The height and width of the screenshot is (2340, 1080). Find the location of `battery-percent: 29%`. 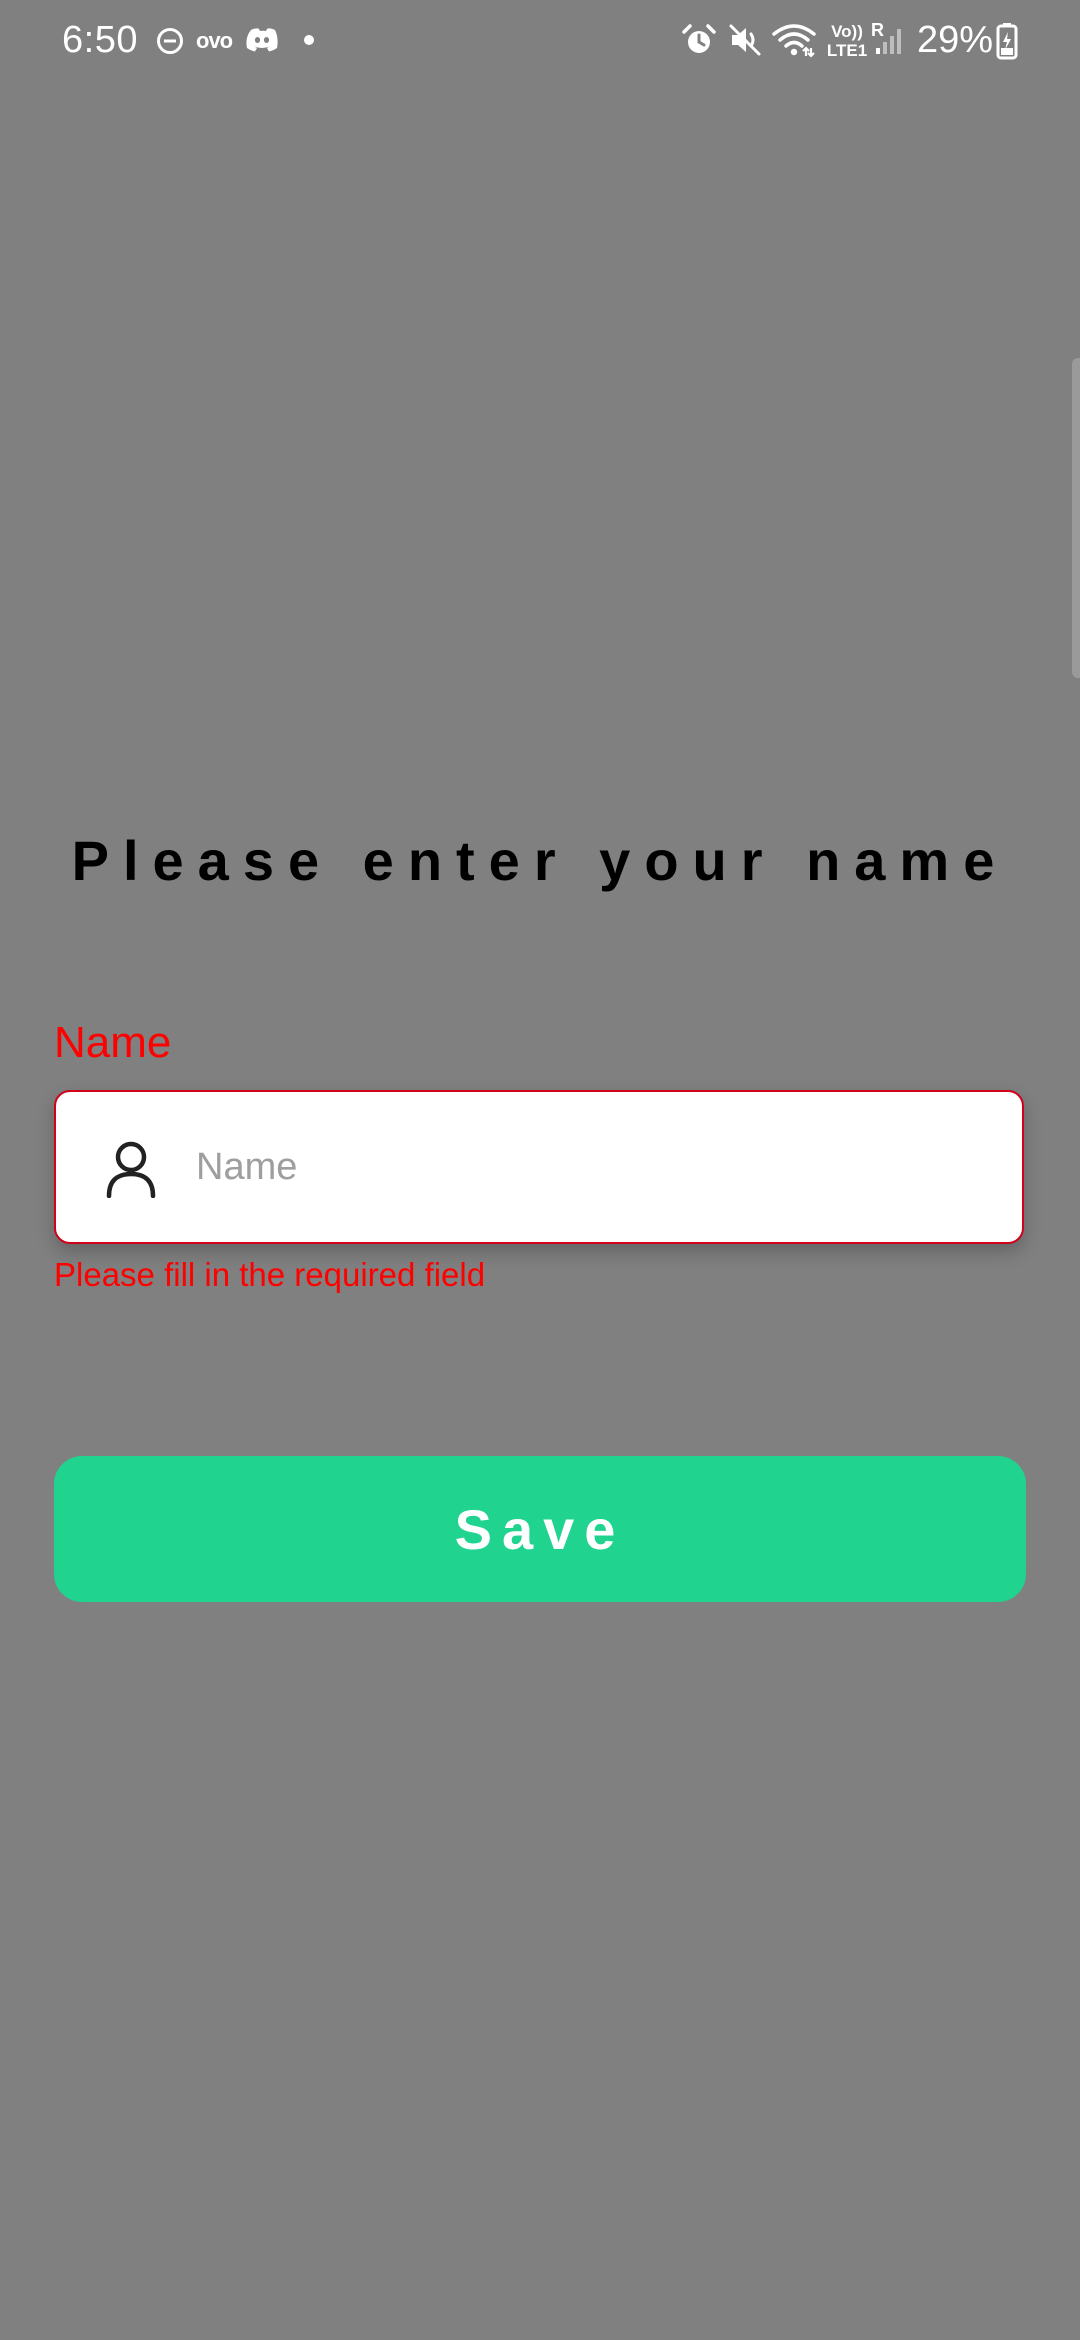

battery-percent: 29% is located at coordinates (955, 40).